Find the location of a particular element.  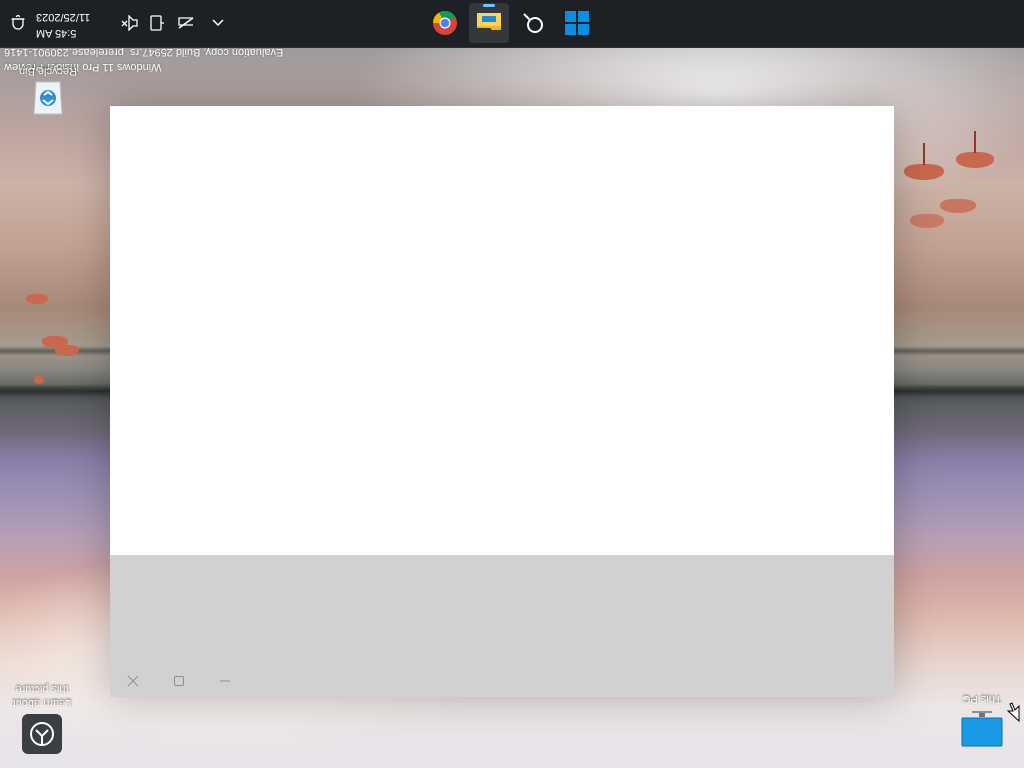

taskbar-search-button is located at coordinates (533, 23).